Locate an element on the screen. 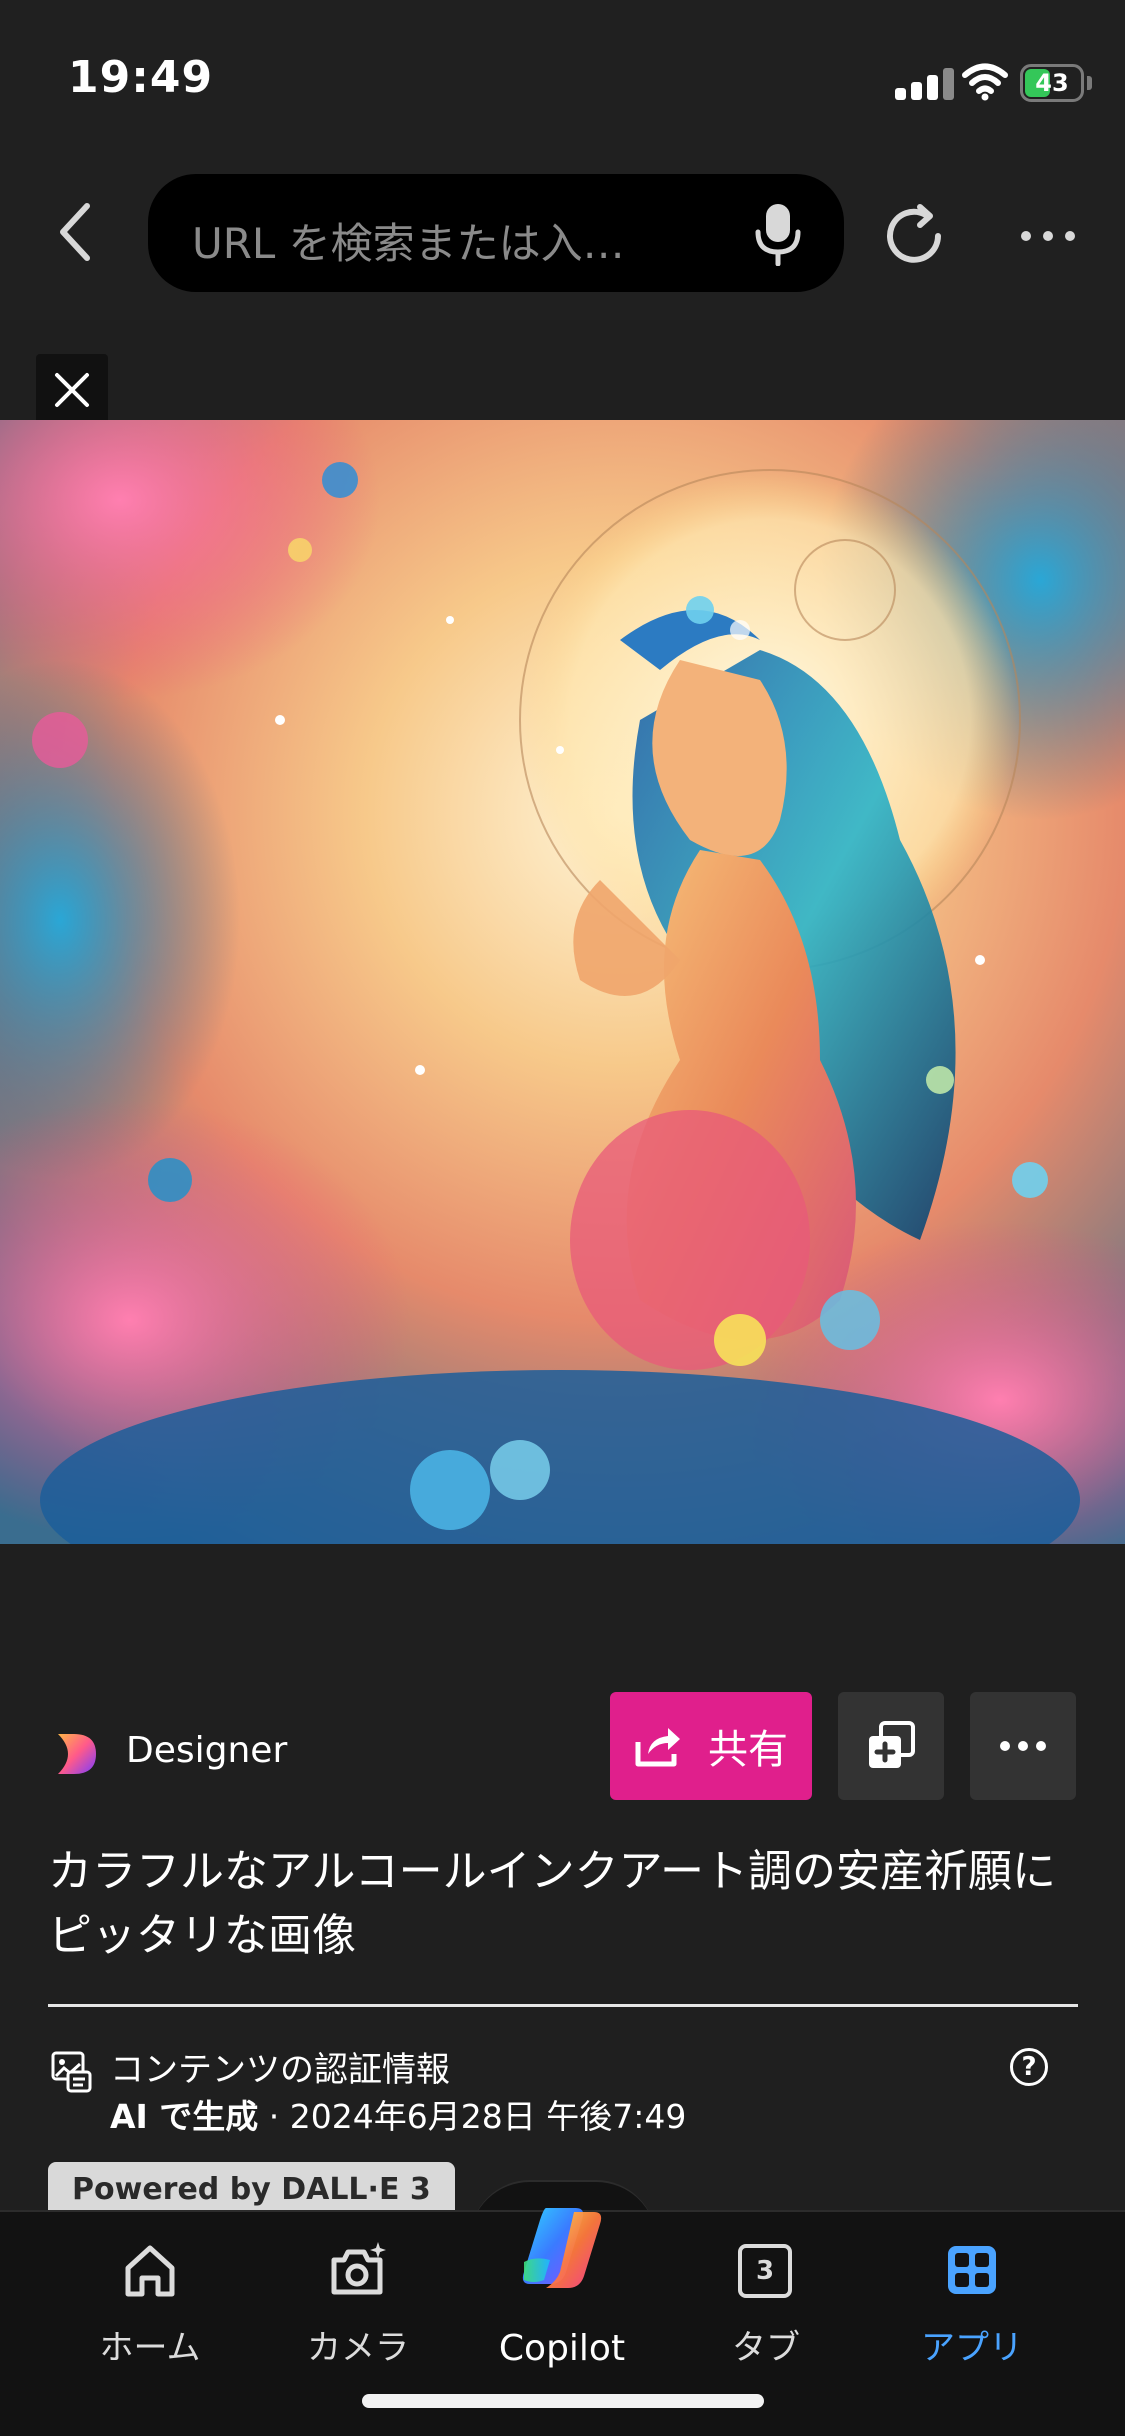 The height and width of the screenshot is (2436, 1125). image-caption: カラフルなアルコールインクアート調の安産祈願にピッタリな画像 is located at coordinates (552, 1903).